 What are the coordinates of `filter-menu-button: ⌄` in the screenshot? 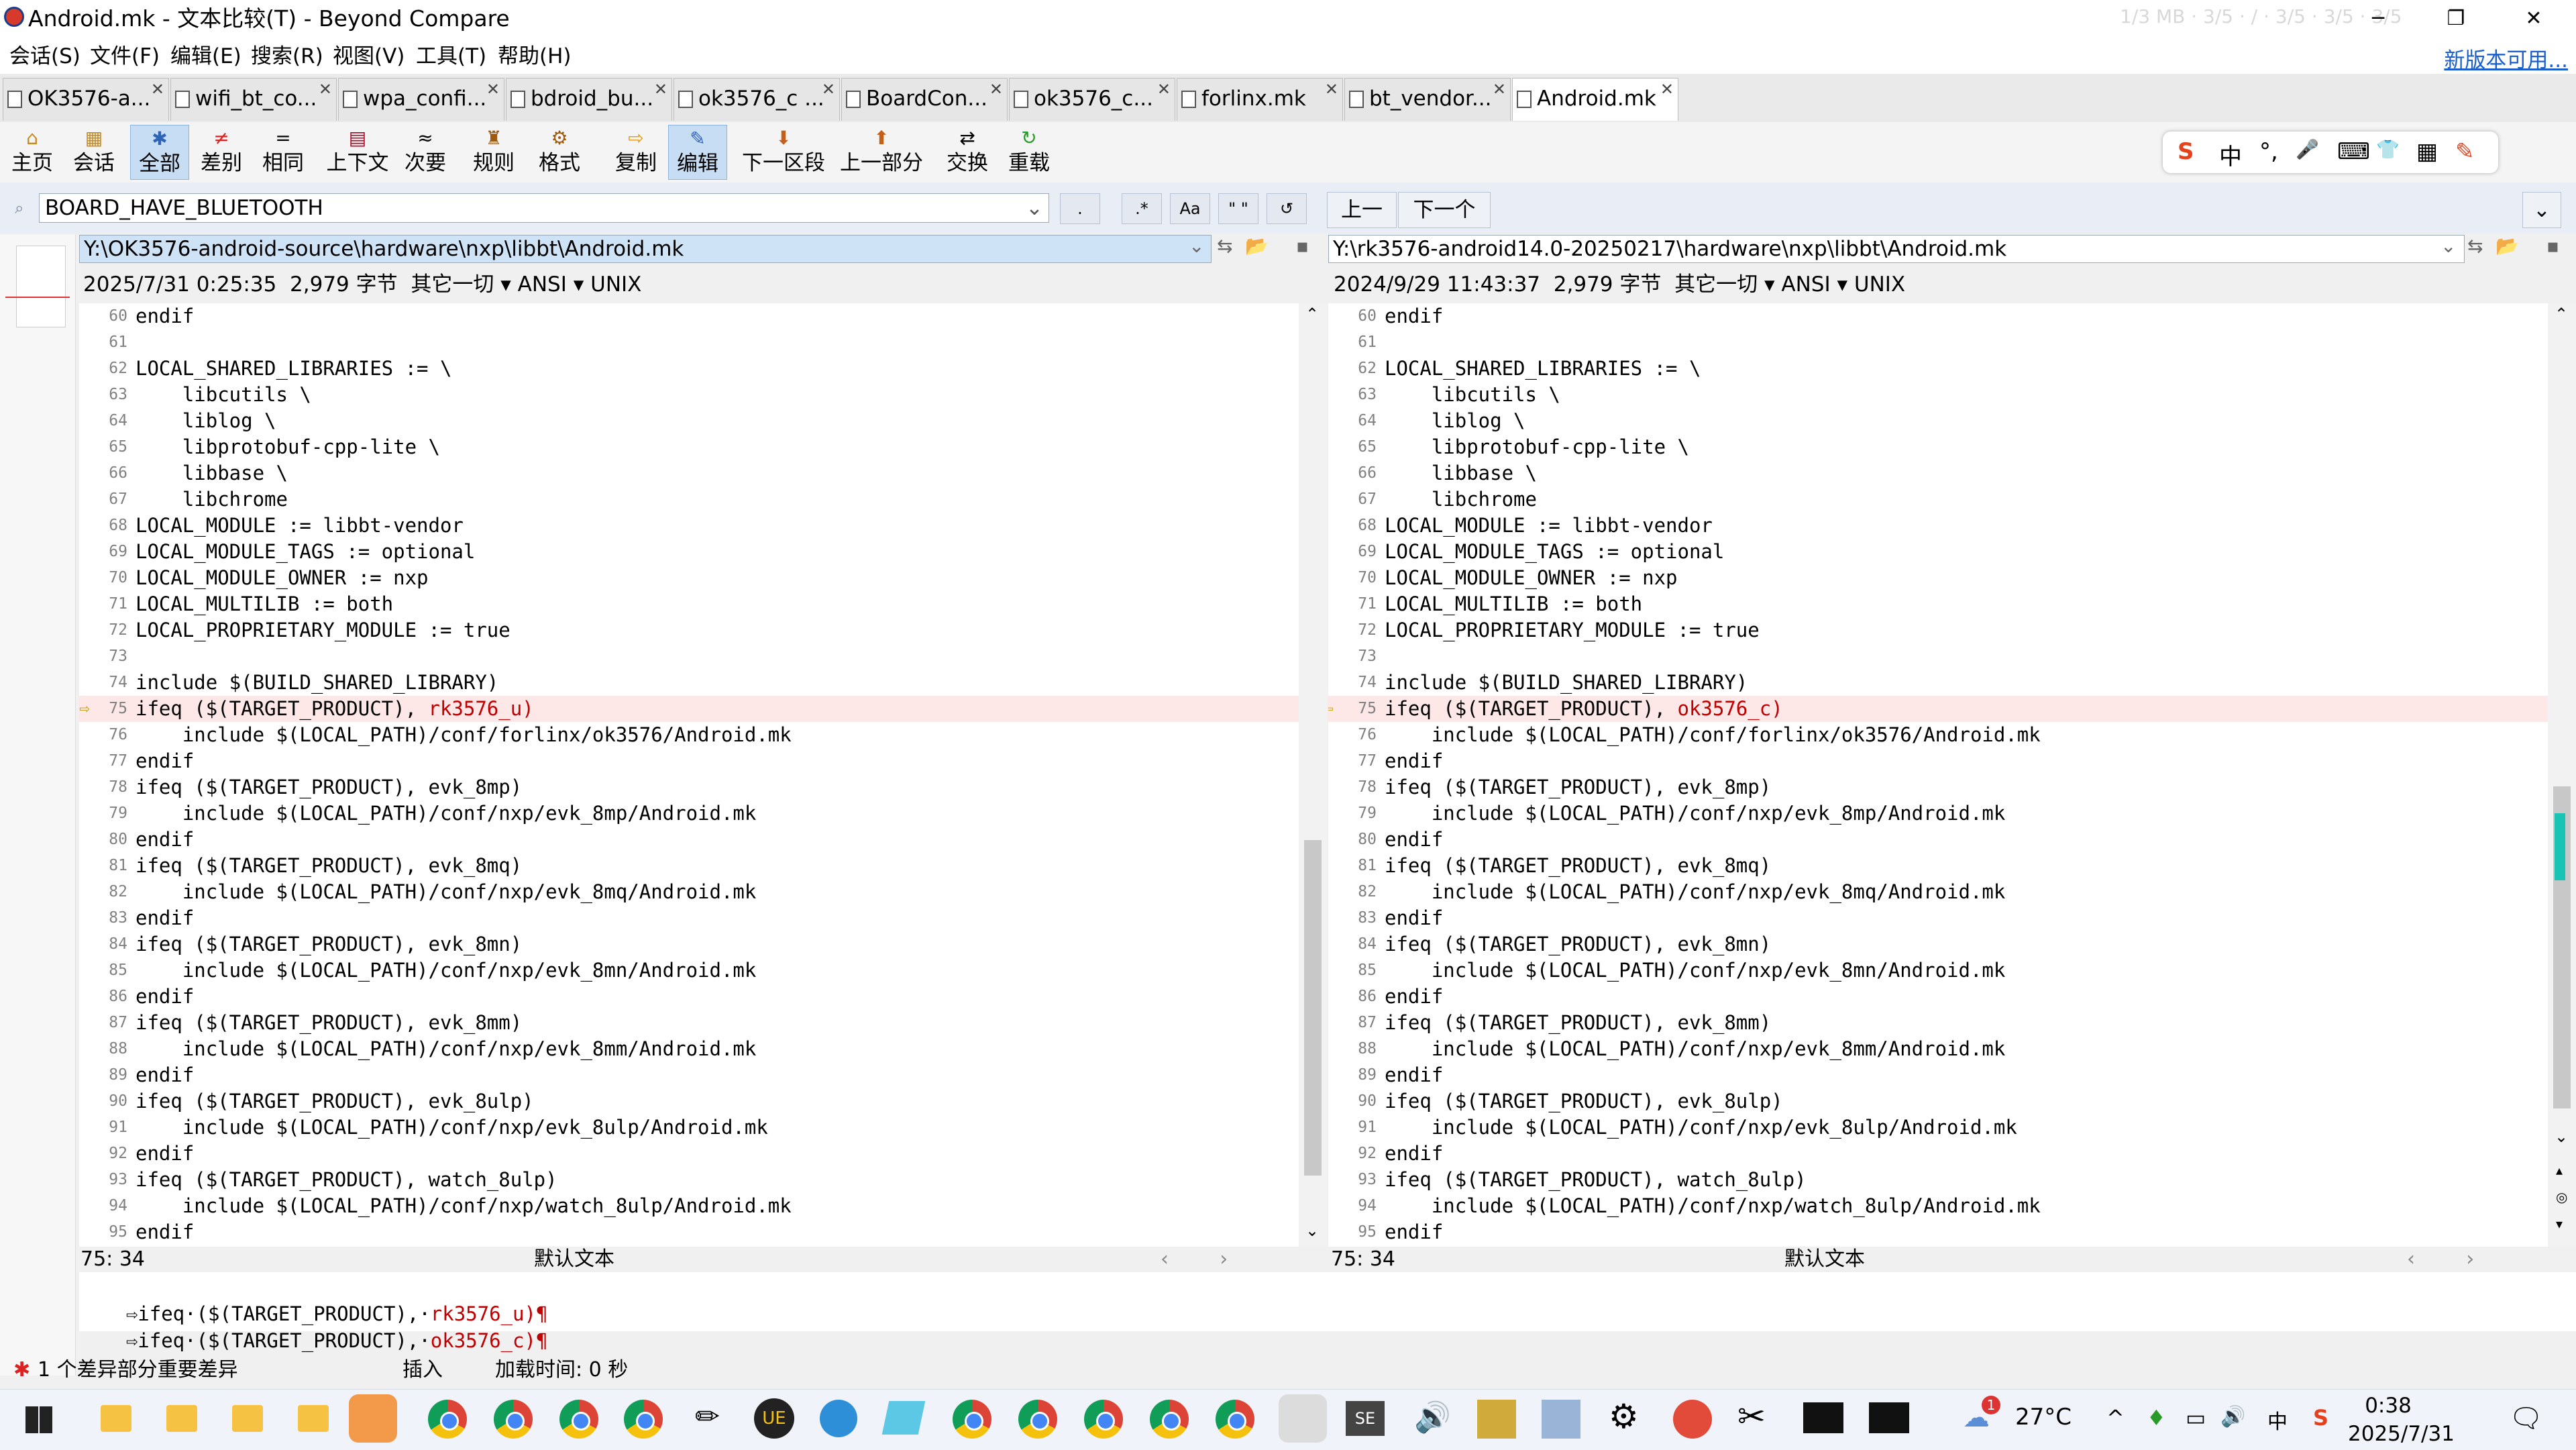 It's located at (2541, 210).